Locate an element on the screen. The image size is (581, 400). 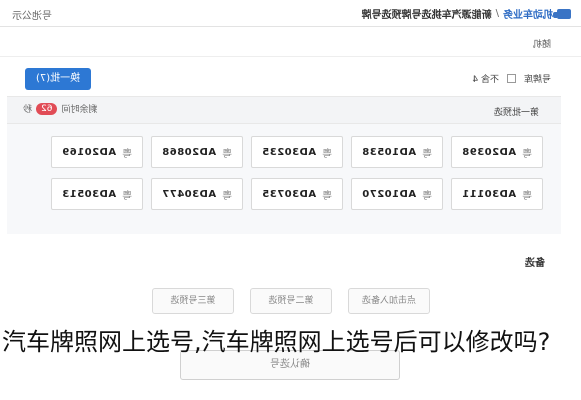
plate-number: AD30735 is located at coordinates (289, 194).